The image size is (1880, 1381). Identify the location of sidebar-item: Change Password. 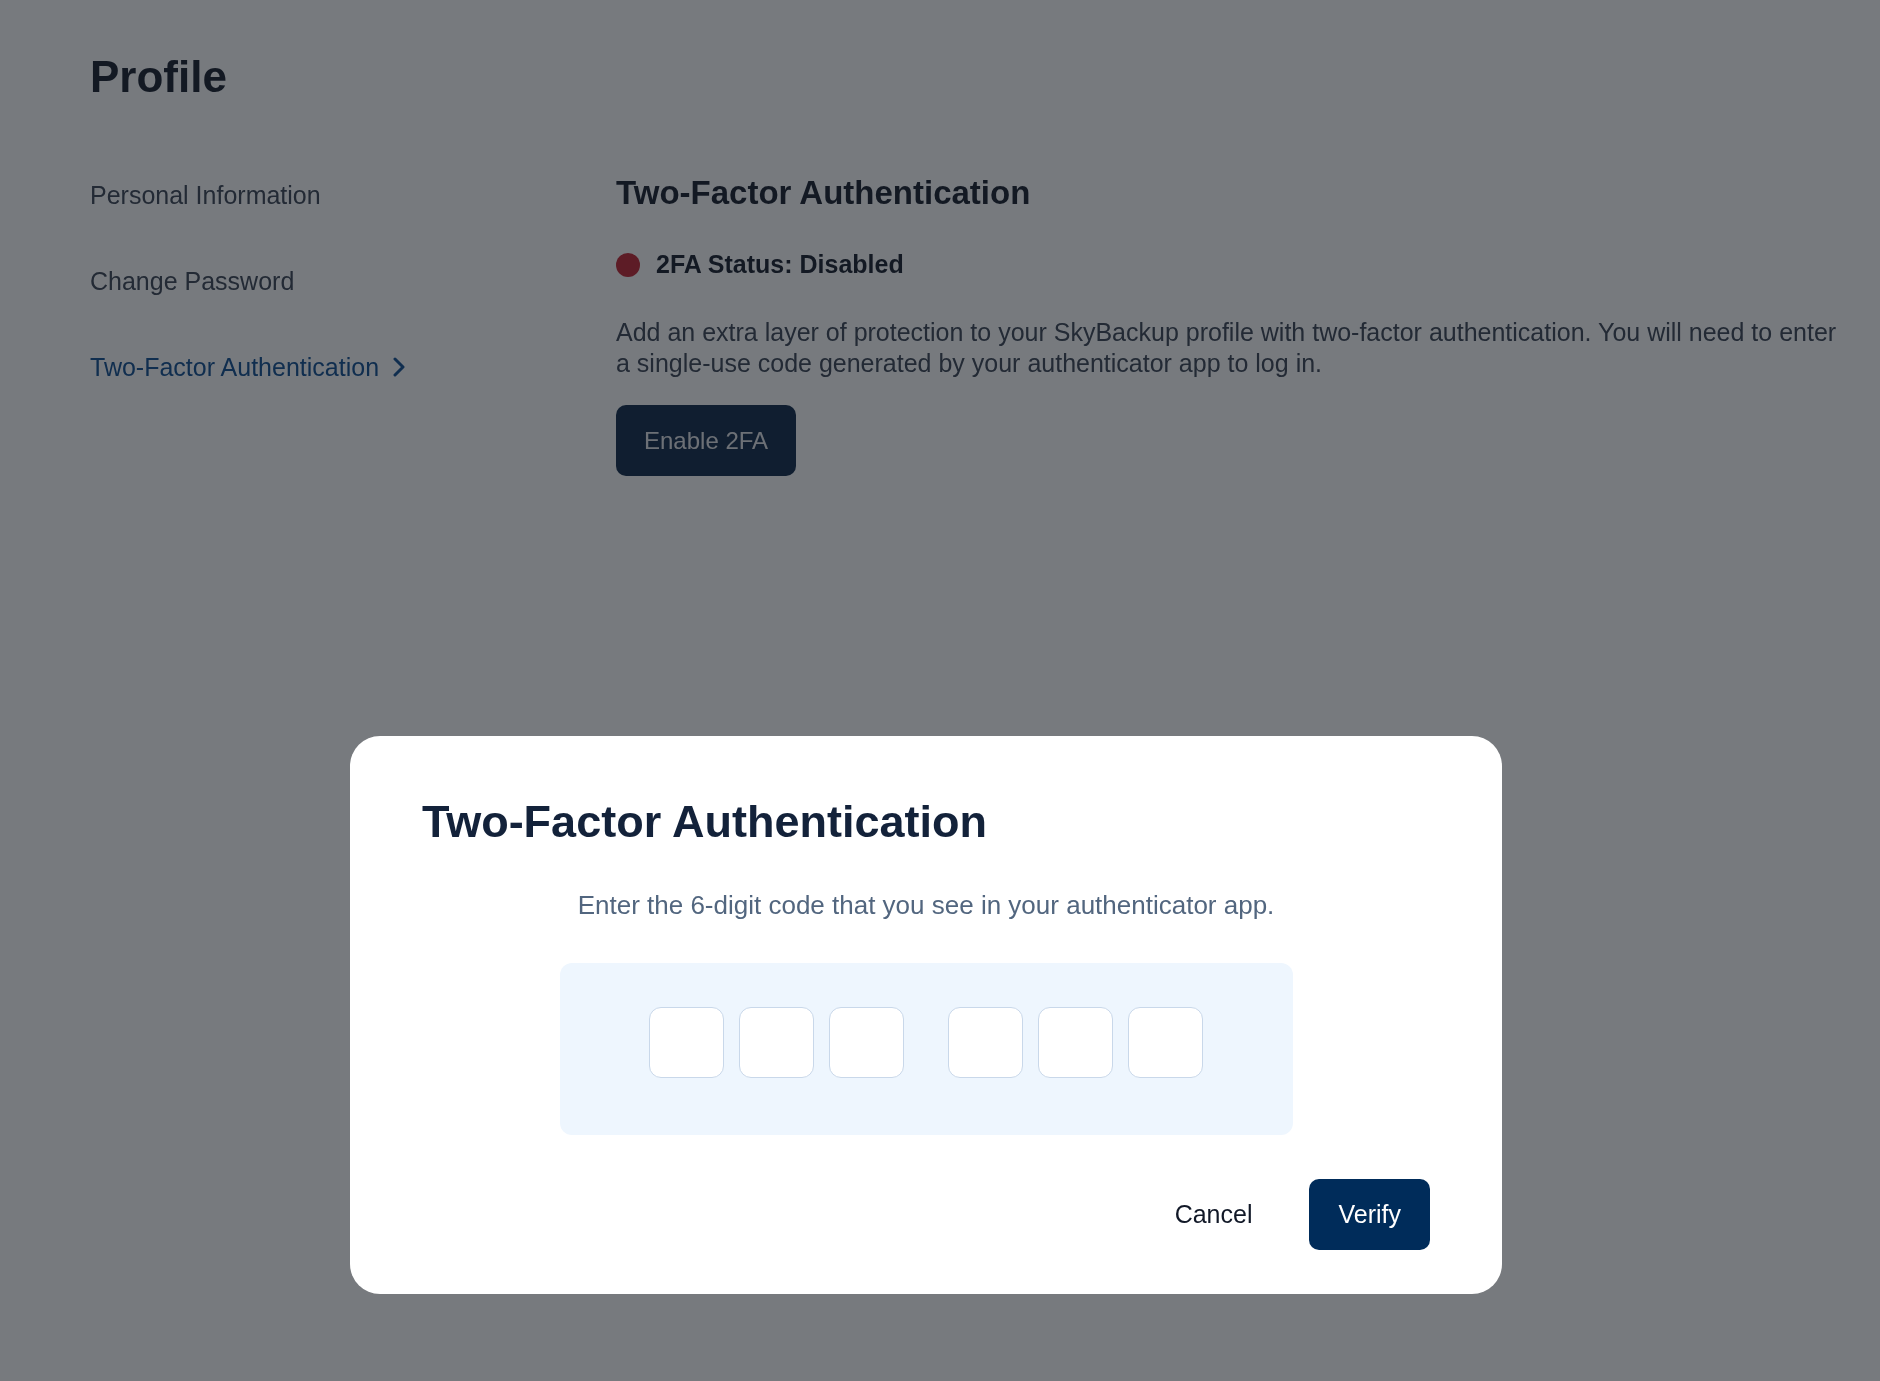
(192, 281).